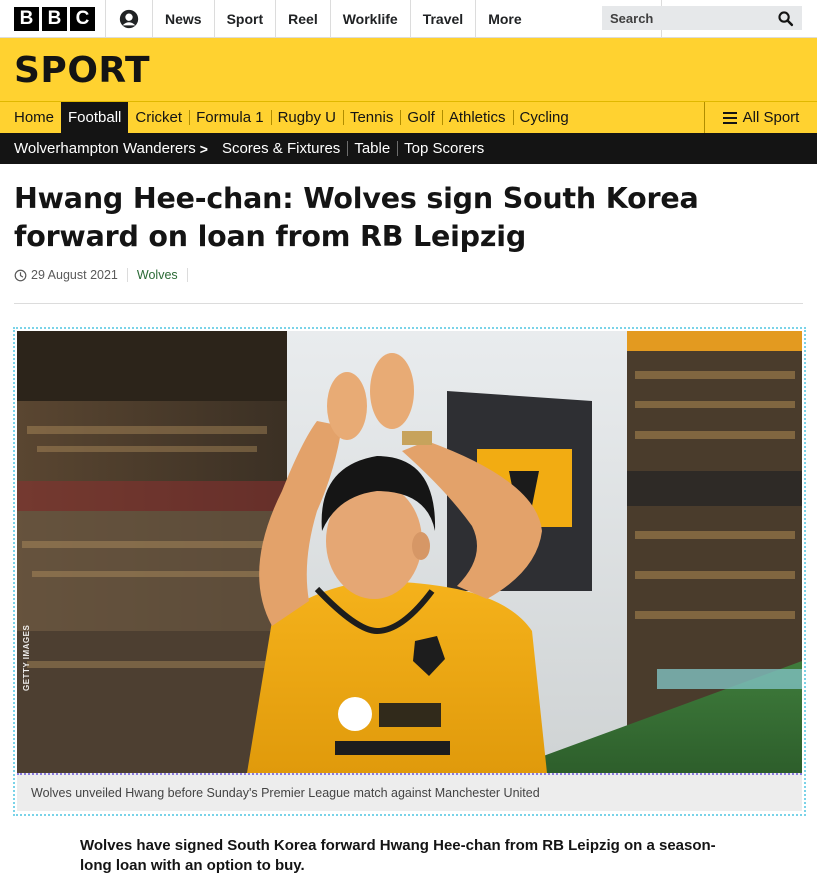  What do you see at coordinates (306, 117) in the screenshot?
I see `sport-nav-rugby-union: Rugby U` at bounding box center [306, 117].